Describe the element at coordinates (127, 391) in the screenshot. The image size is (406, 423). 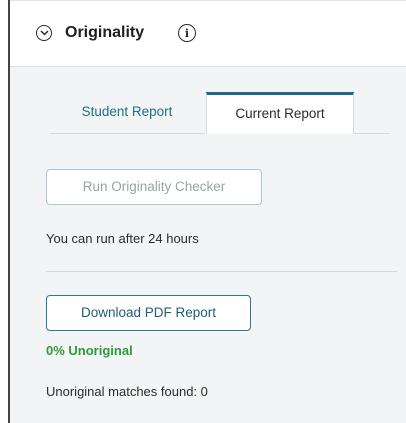
I see `unoriginal-matches-count: Unoriginal matches found: 0` at that location.